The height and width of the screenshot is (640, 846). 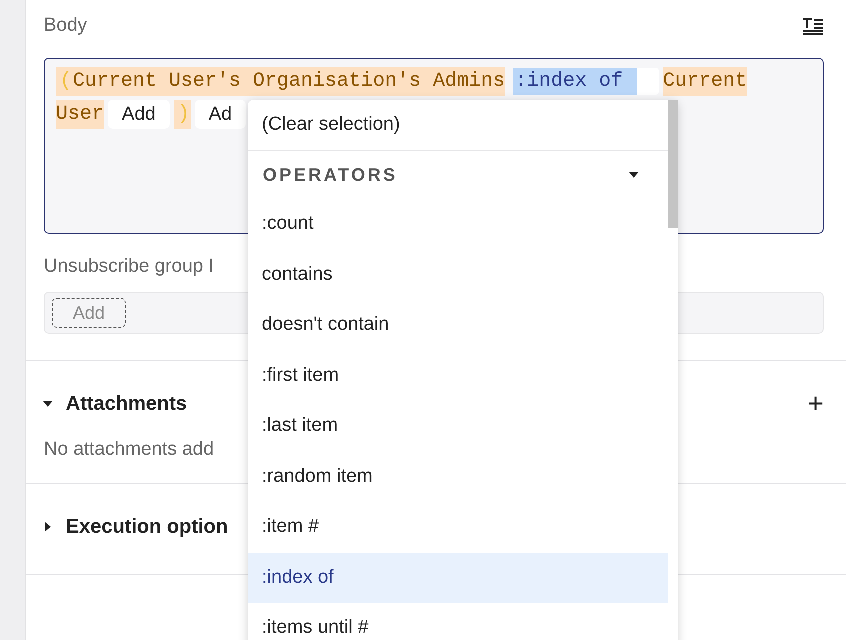 What do you see at coordinates (66, 26) in the screenshot?
I see `field-label: Body` at bounding box center [66, 26].